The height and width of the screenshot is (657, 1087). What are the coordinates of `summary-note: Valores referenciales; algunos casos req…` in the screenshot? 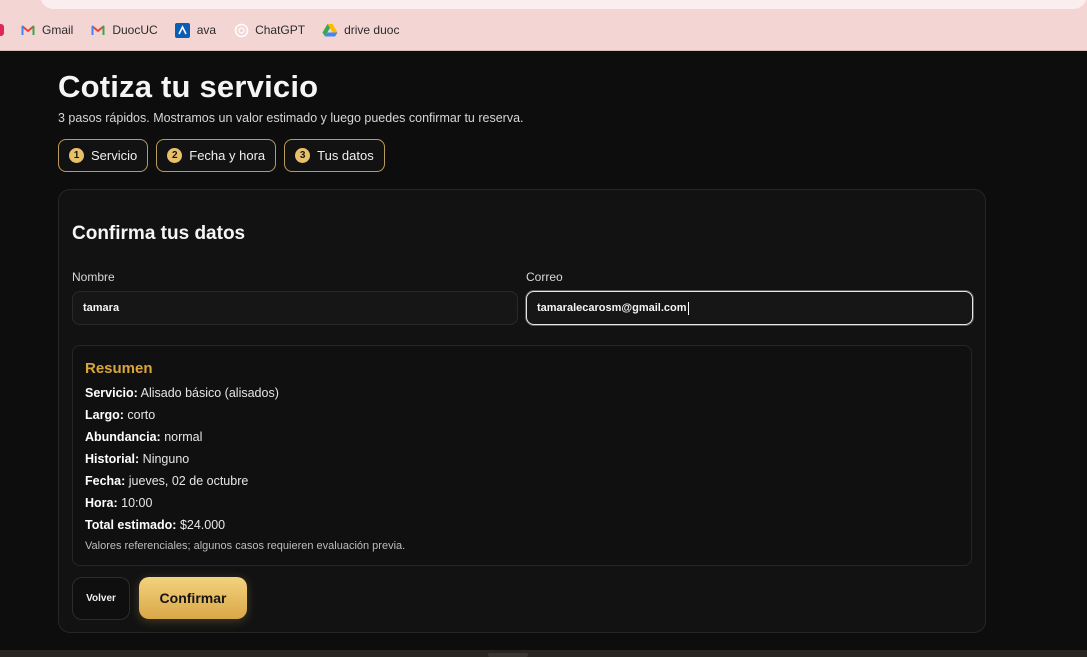 It's located at (245, 546).